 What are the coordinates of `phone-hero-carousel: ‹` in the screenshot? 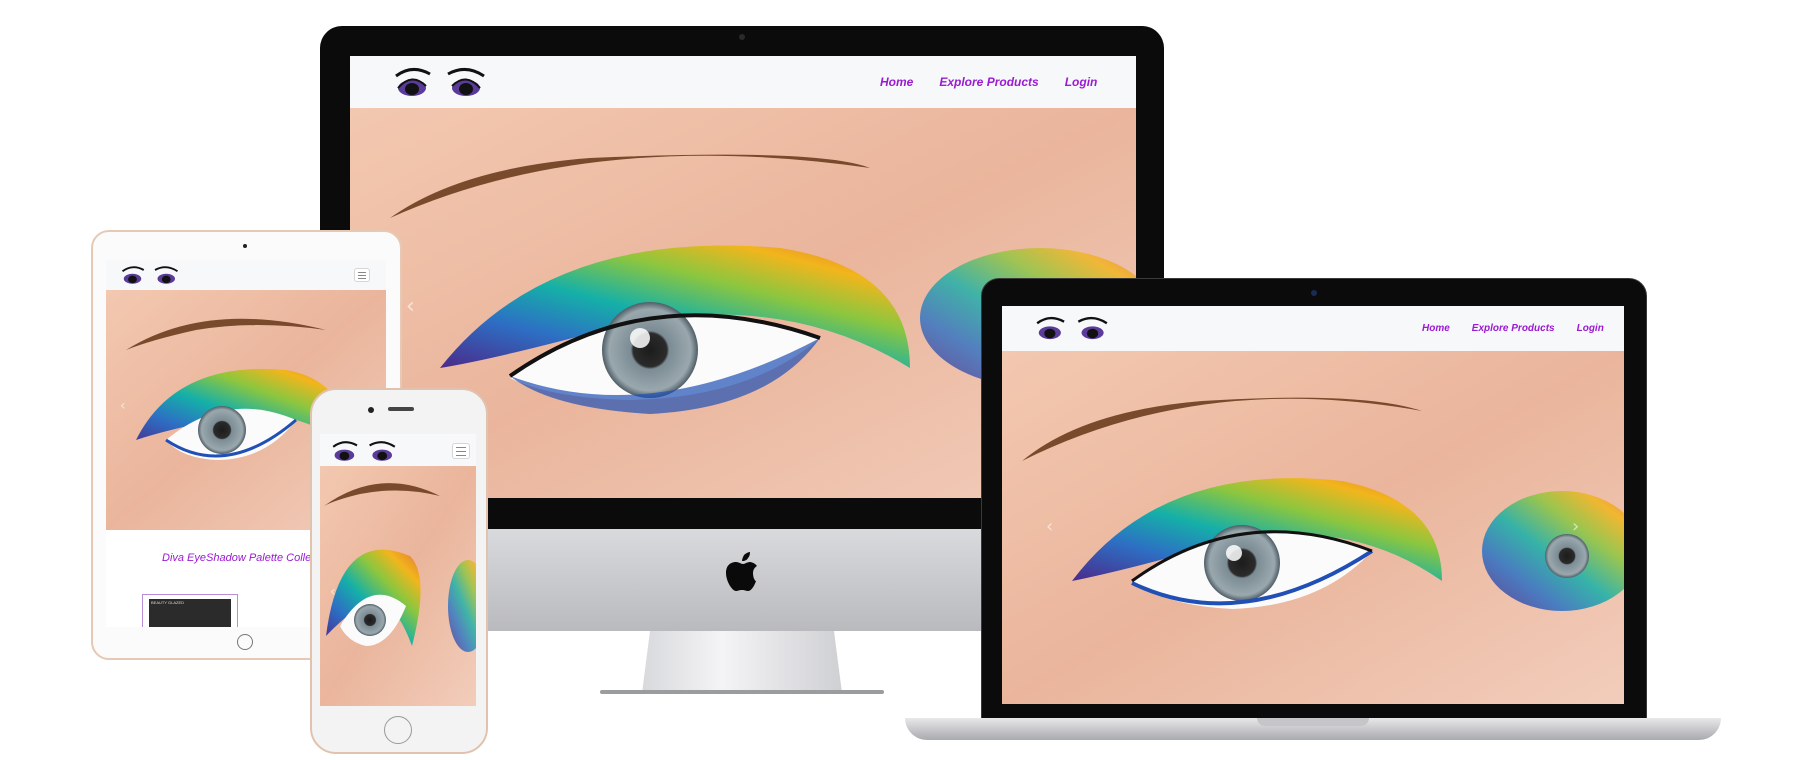 It's located at (398, 586).